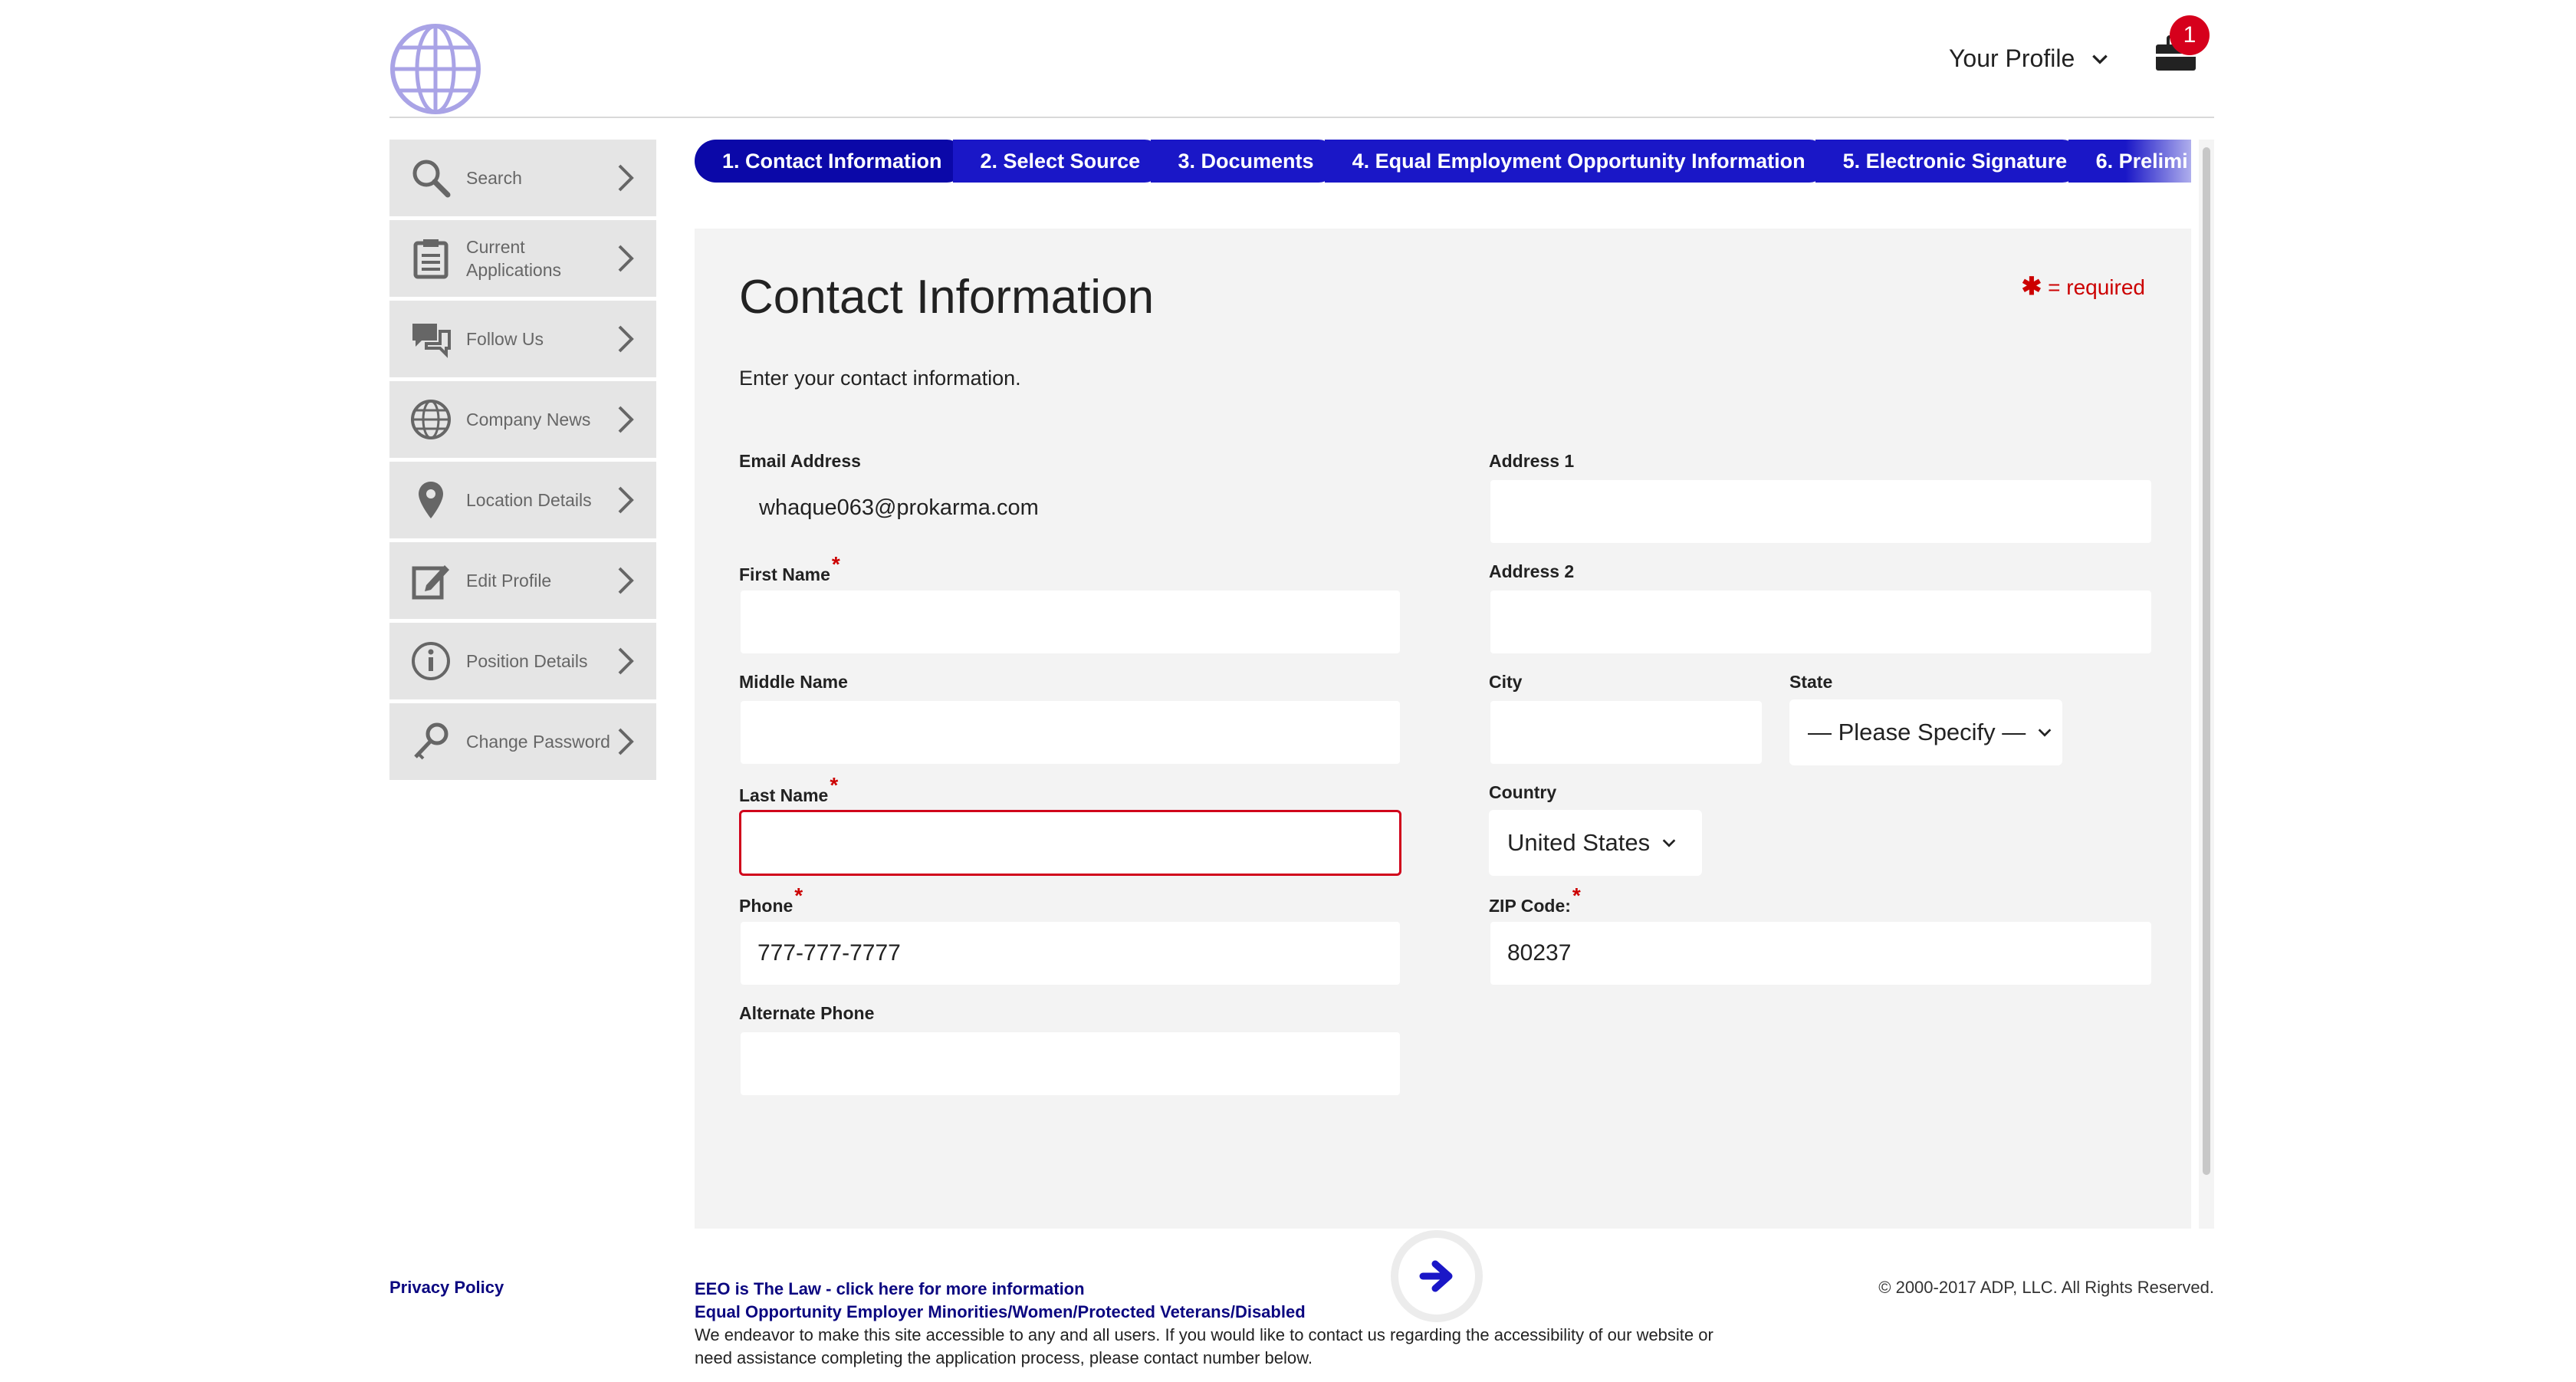 The width and height of the screenshot is (2576, 1382). Describe the element at coordinates (1821, 512) in the screenshot. I see `address1-field` at that location.